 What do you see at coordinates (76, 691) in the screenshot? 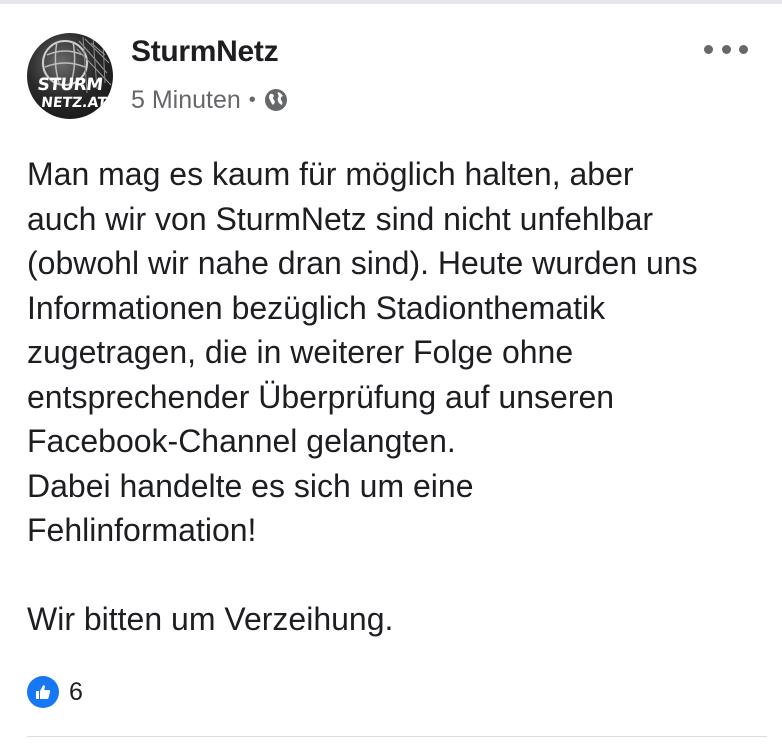
I see `reaction-count: 6` at bounding box center [76, 691].